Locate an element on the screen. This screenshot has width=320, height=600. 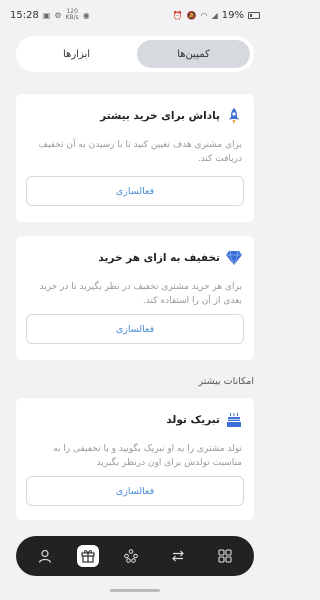
tab-switcher: کمپین‌ها ابزارها is located at coordinates (135, 54).